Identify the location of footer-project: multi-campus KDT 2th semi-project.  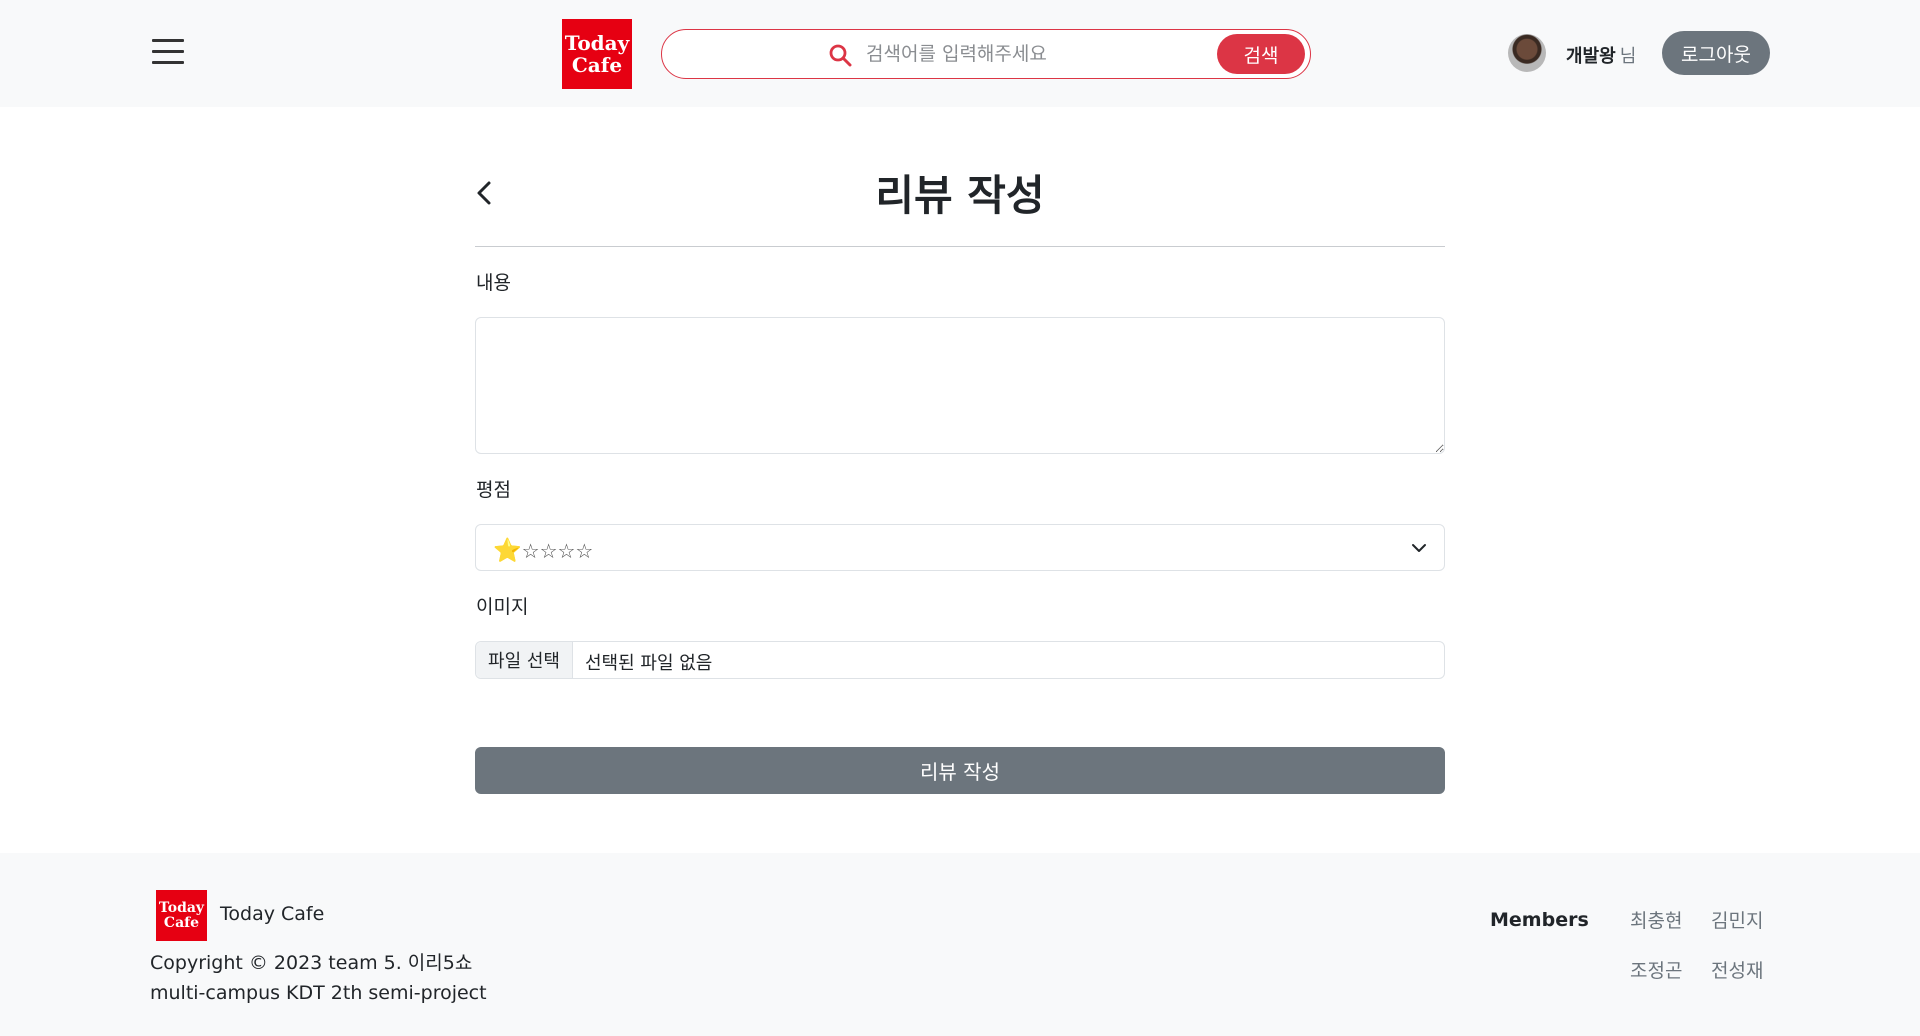
(318, 993).